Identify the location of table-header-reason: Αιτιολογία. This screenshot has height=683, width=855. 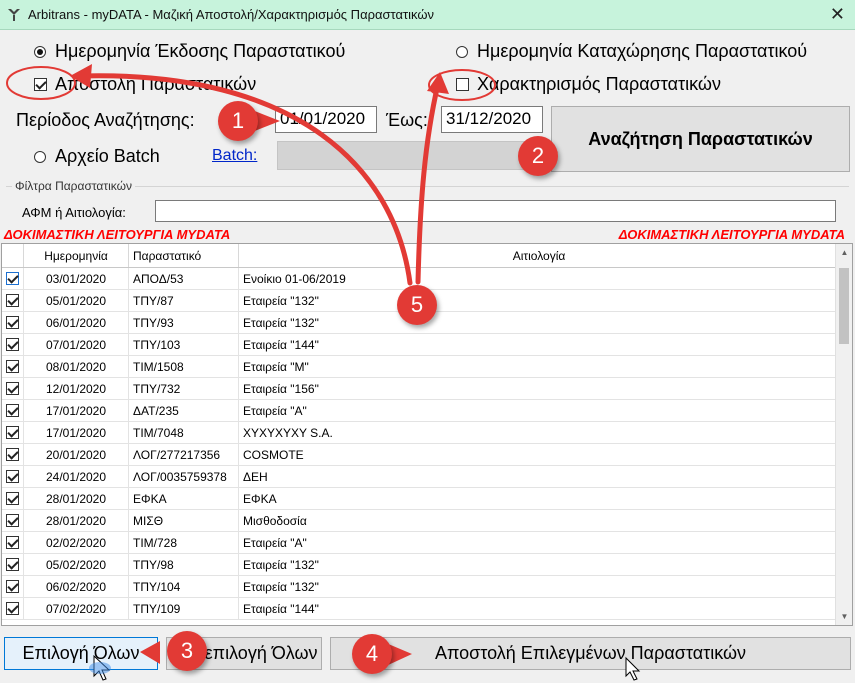
(537, 255).